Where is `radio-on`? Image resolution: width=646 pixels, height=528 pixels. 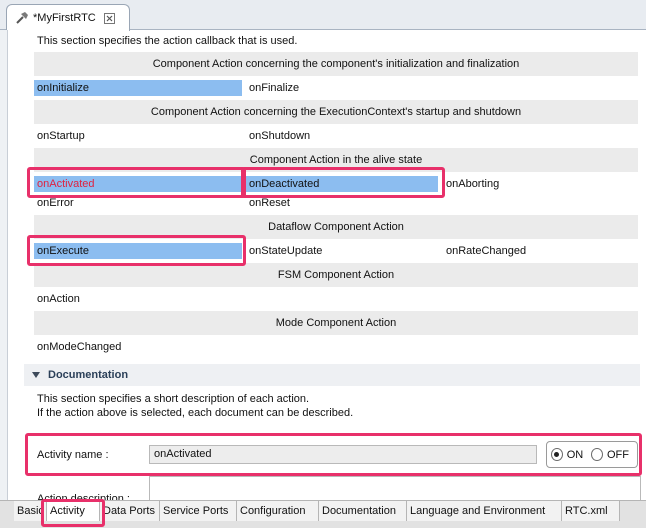
radio-on is located at coordinates (557, 454).